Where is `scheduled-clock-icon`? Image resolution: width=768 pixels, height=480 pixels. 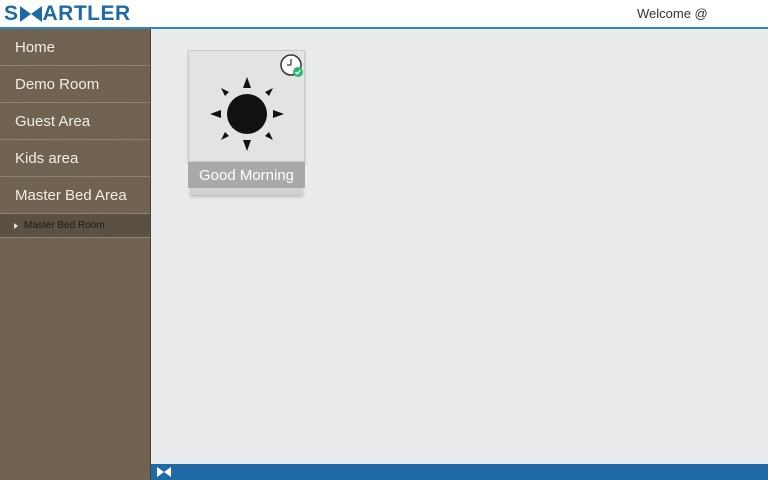 scheduled-clock-icon is located at coordinates (291, 65).